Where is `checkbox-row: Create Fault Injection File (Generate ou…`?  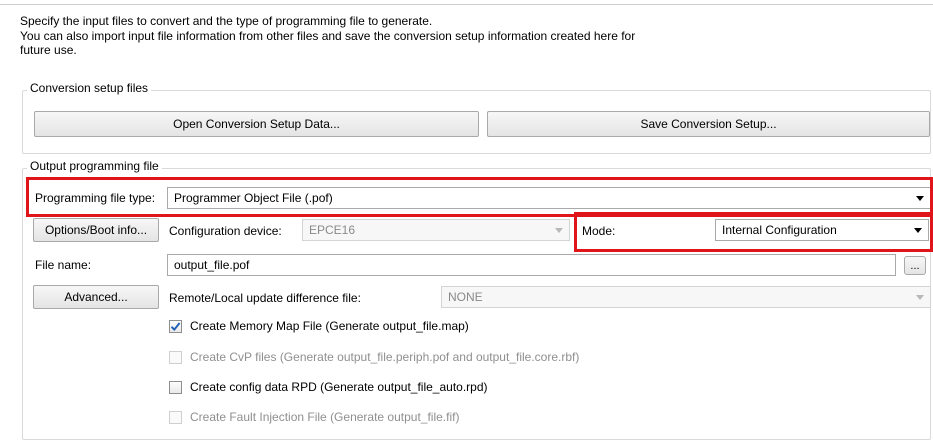 checkbox-row: Create Fault Injection File (Generate ou… is located at coordinates (314, 417).